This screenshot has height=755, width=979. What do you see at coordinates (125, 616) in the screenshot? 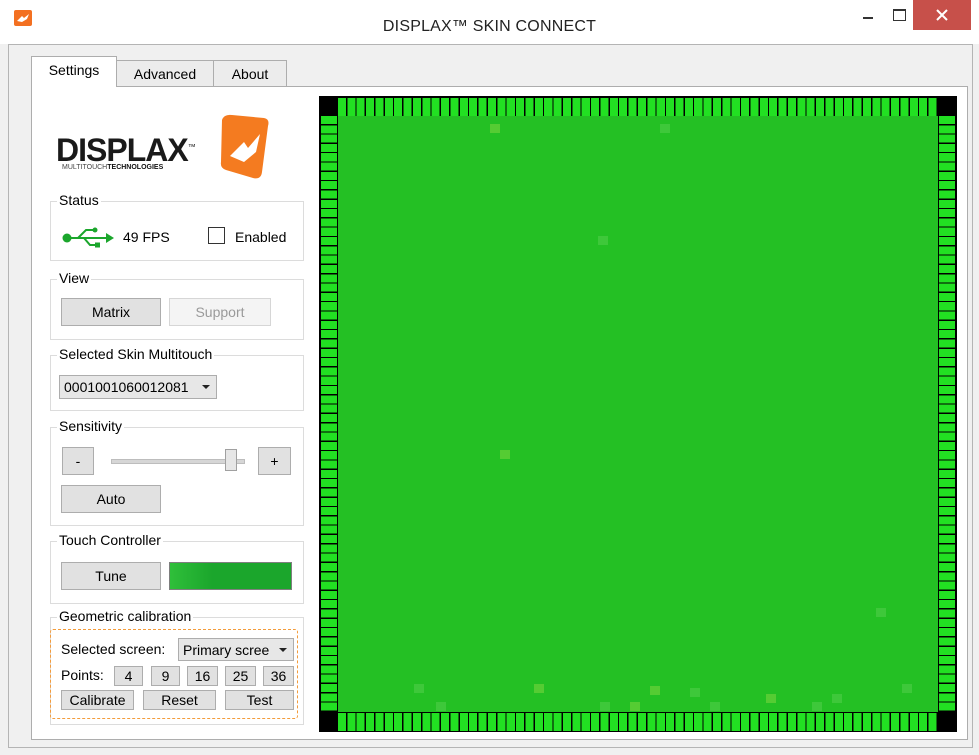
I see `geometric-calibration-title: Geometric calibration` at bounding box center [125, 616].